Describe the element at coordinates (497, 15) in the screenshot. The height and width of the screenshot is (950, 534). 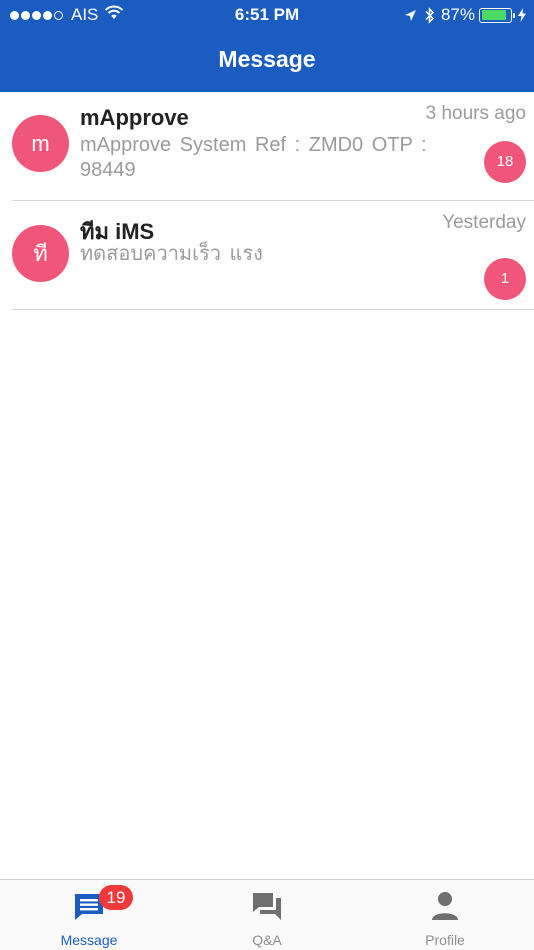
I see `battery-icon` at that location.